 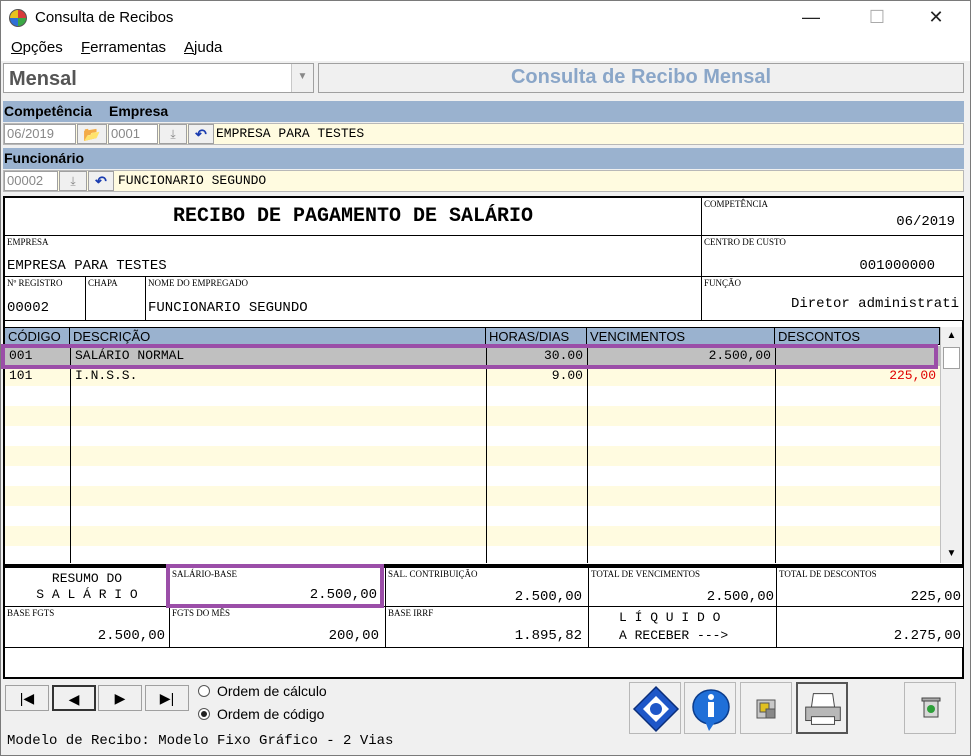 I want to click on order-calc-label: Ordem de cálculo, so click(x=272, y=691).